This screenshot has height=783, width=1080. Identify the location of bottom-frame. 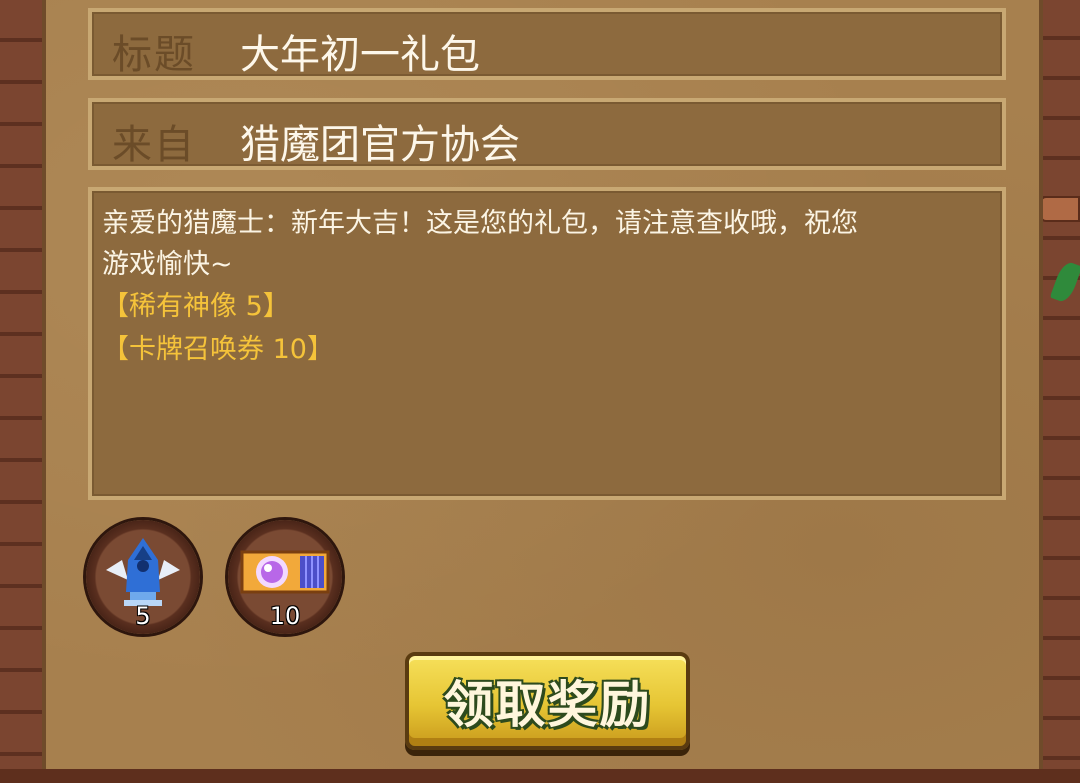
(540, 776).